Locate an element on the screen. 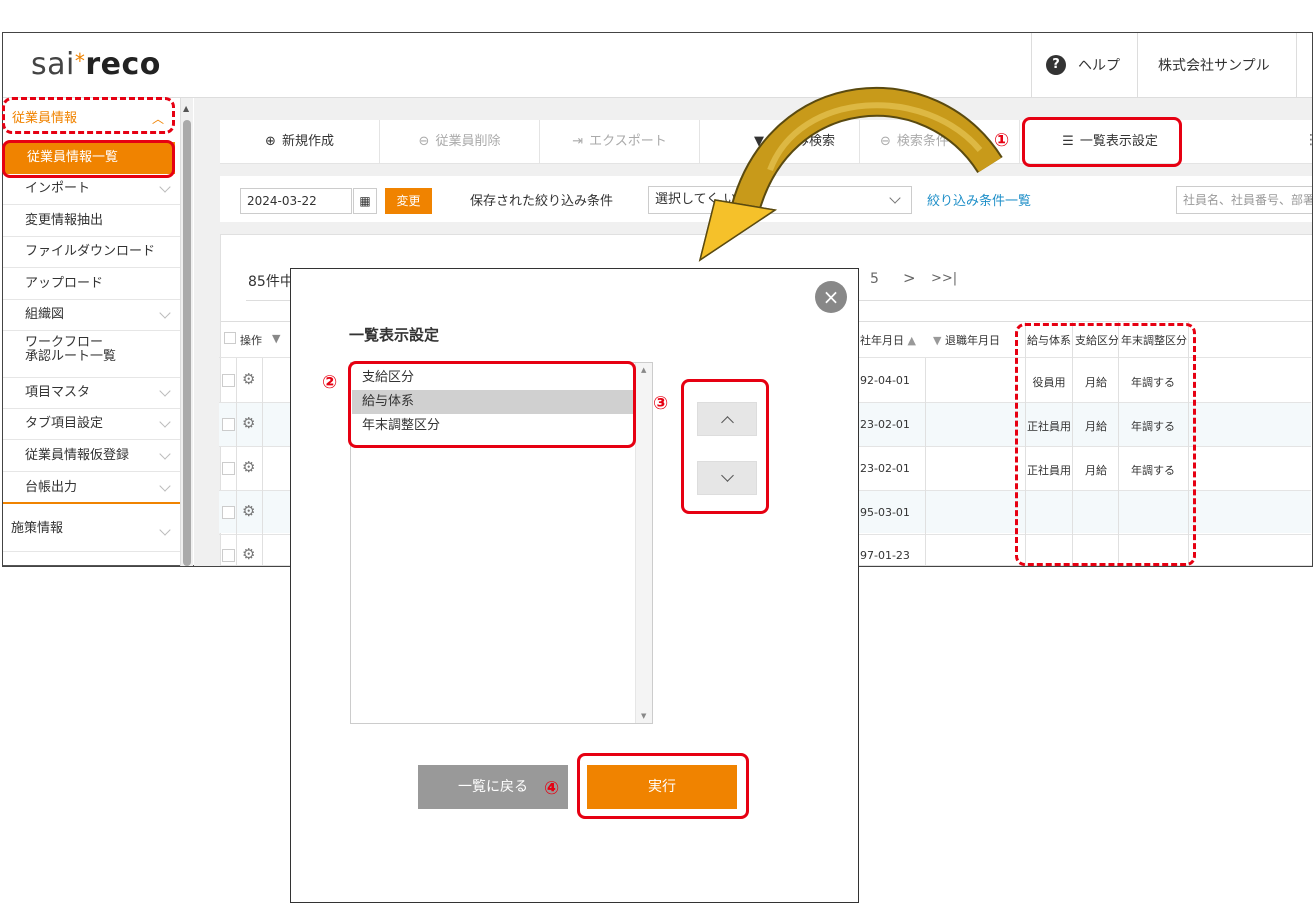  list-scrollbar: ▲ ▼ is located at coordinates (643, 543).